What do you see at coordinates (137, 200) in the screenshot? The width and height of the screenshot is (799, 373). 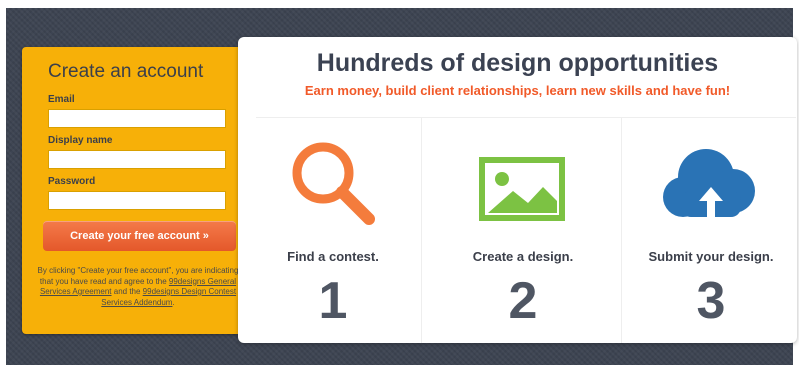 I see `password-field` at bounding box center [137, 200].